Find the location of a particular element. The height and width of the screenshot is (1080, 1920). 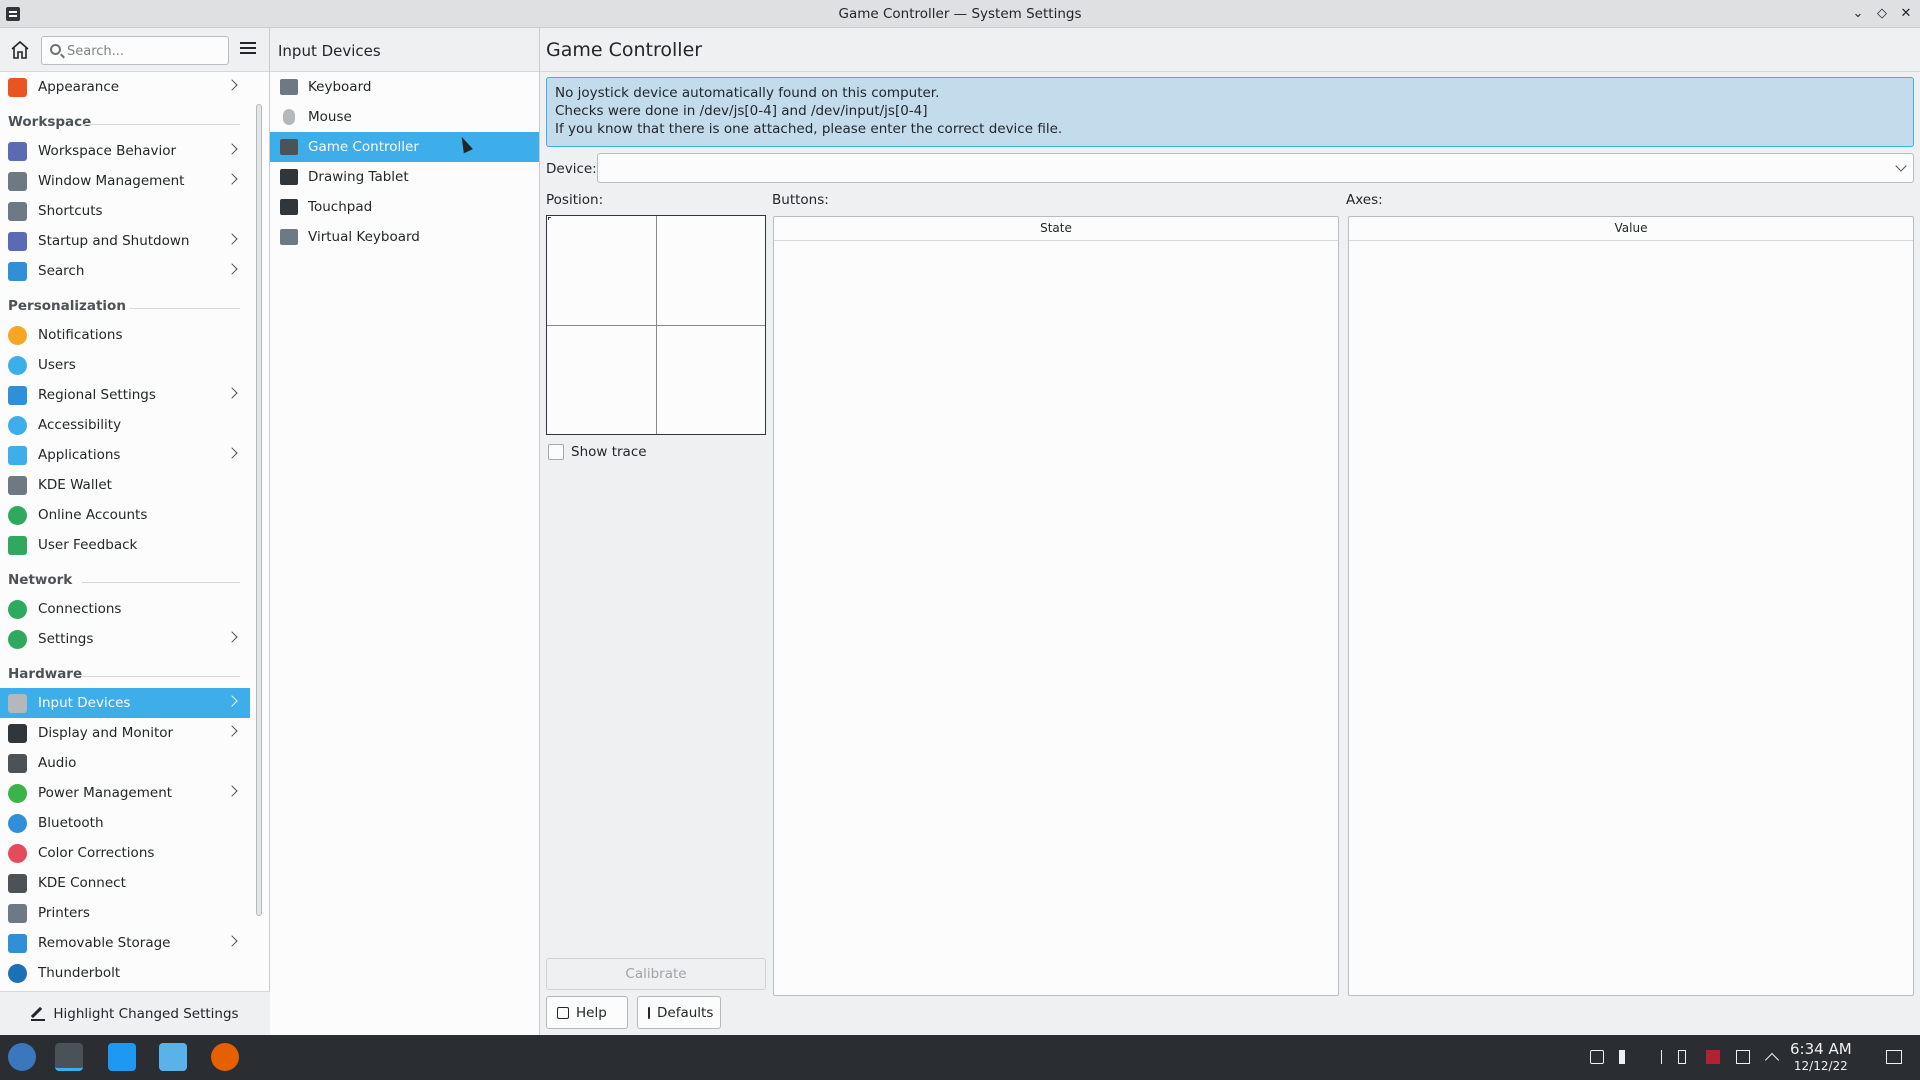

applications-icon is located at coordinates (17, 455).